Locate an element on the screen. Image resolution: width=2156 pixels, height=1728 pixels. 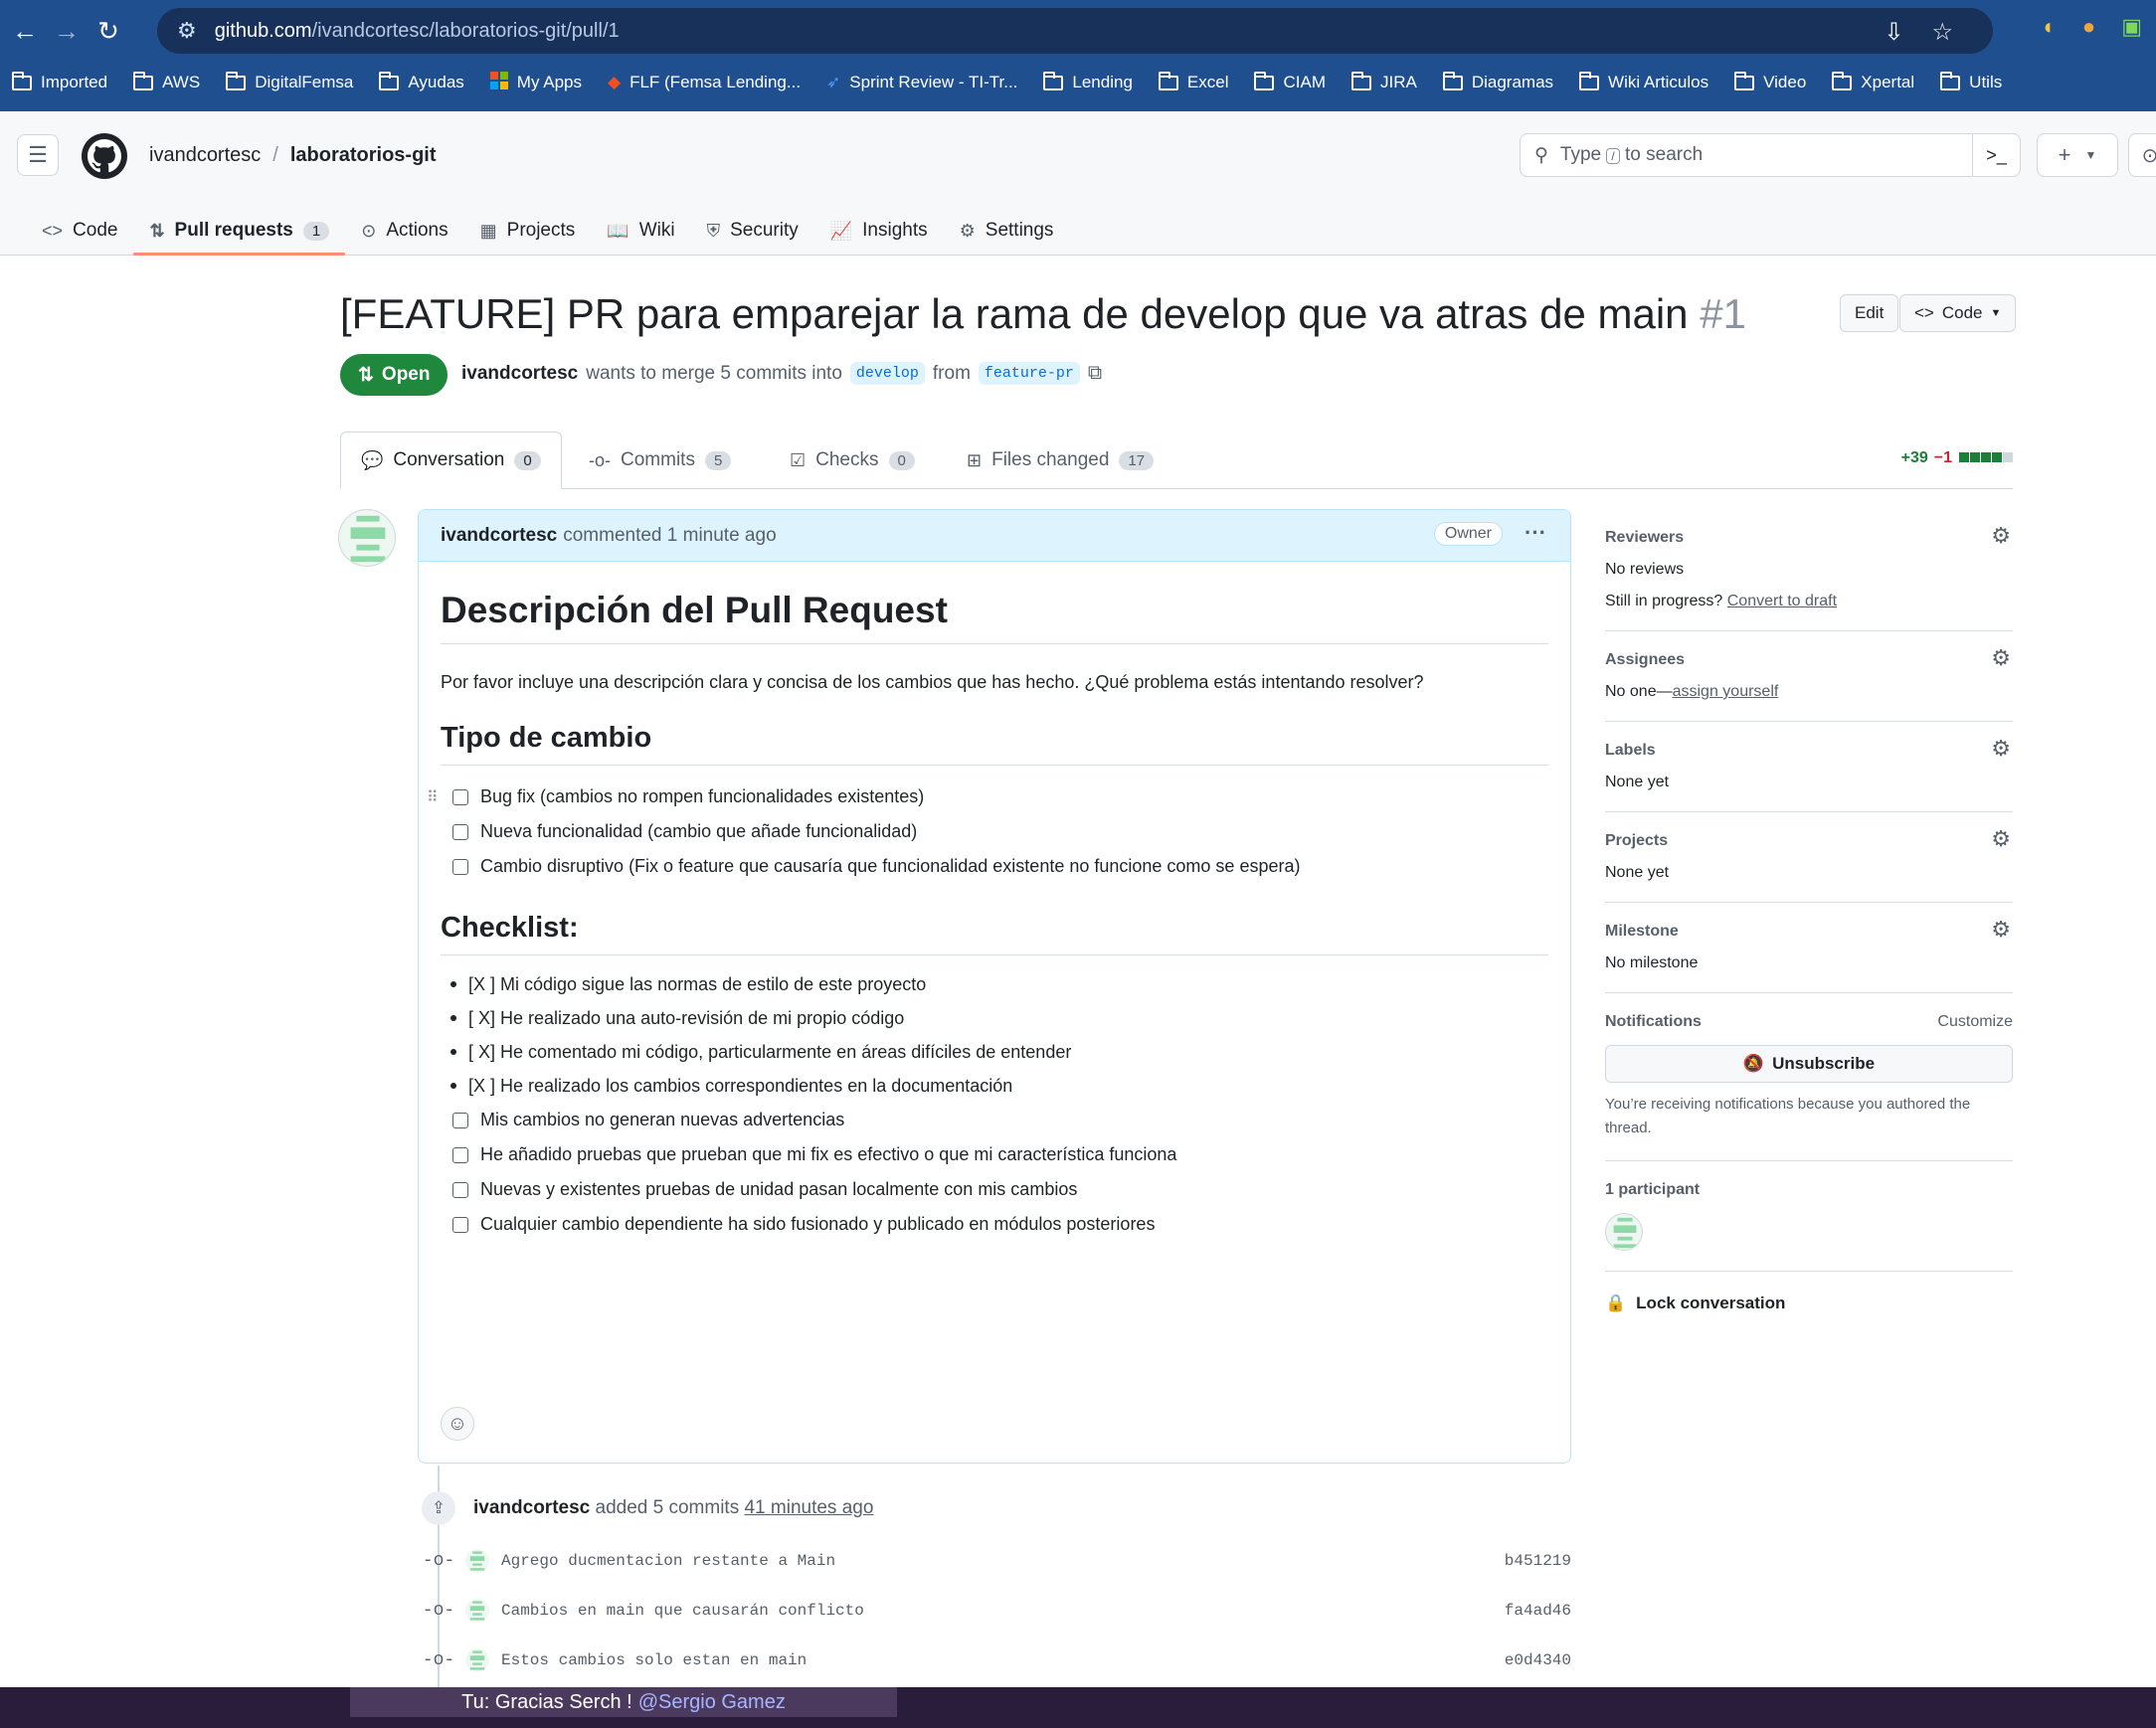
tab-conversation: 💬 Conversation 0 is located at coordinates (451, 460).